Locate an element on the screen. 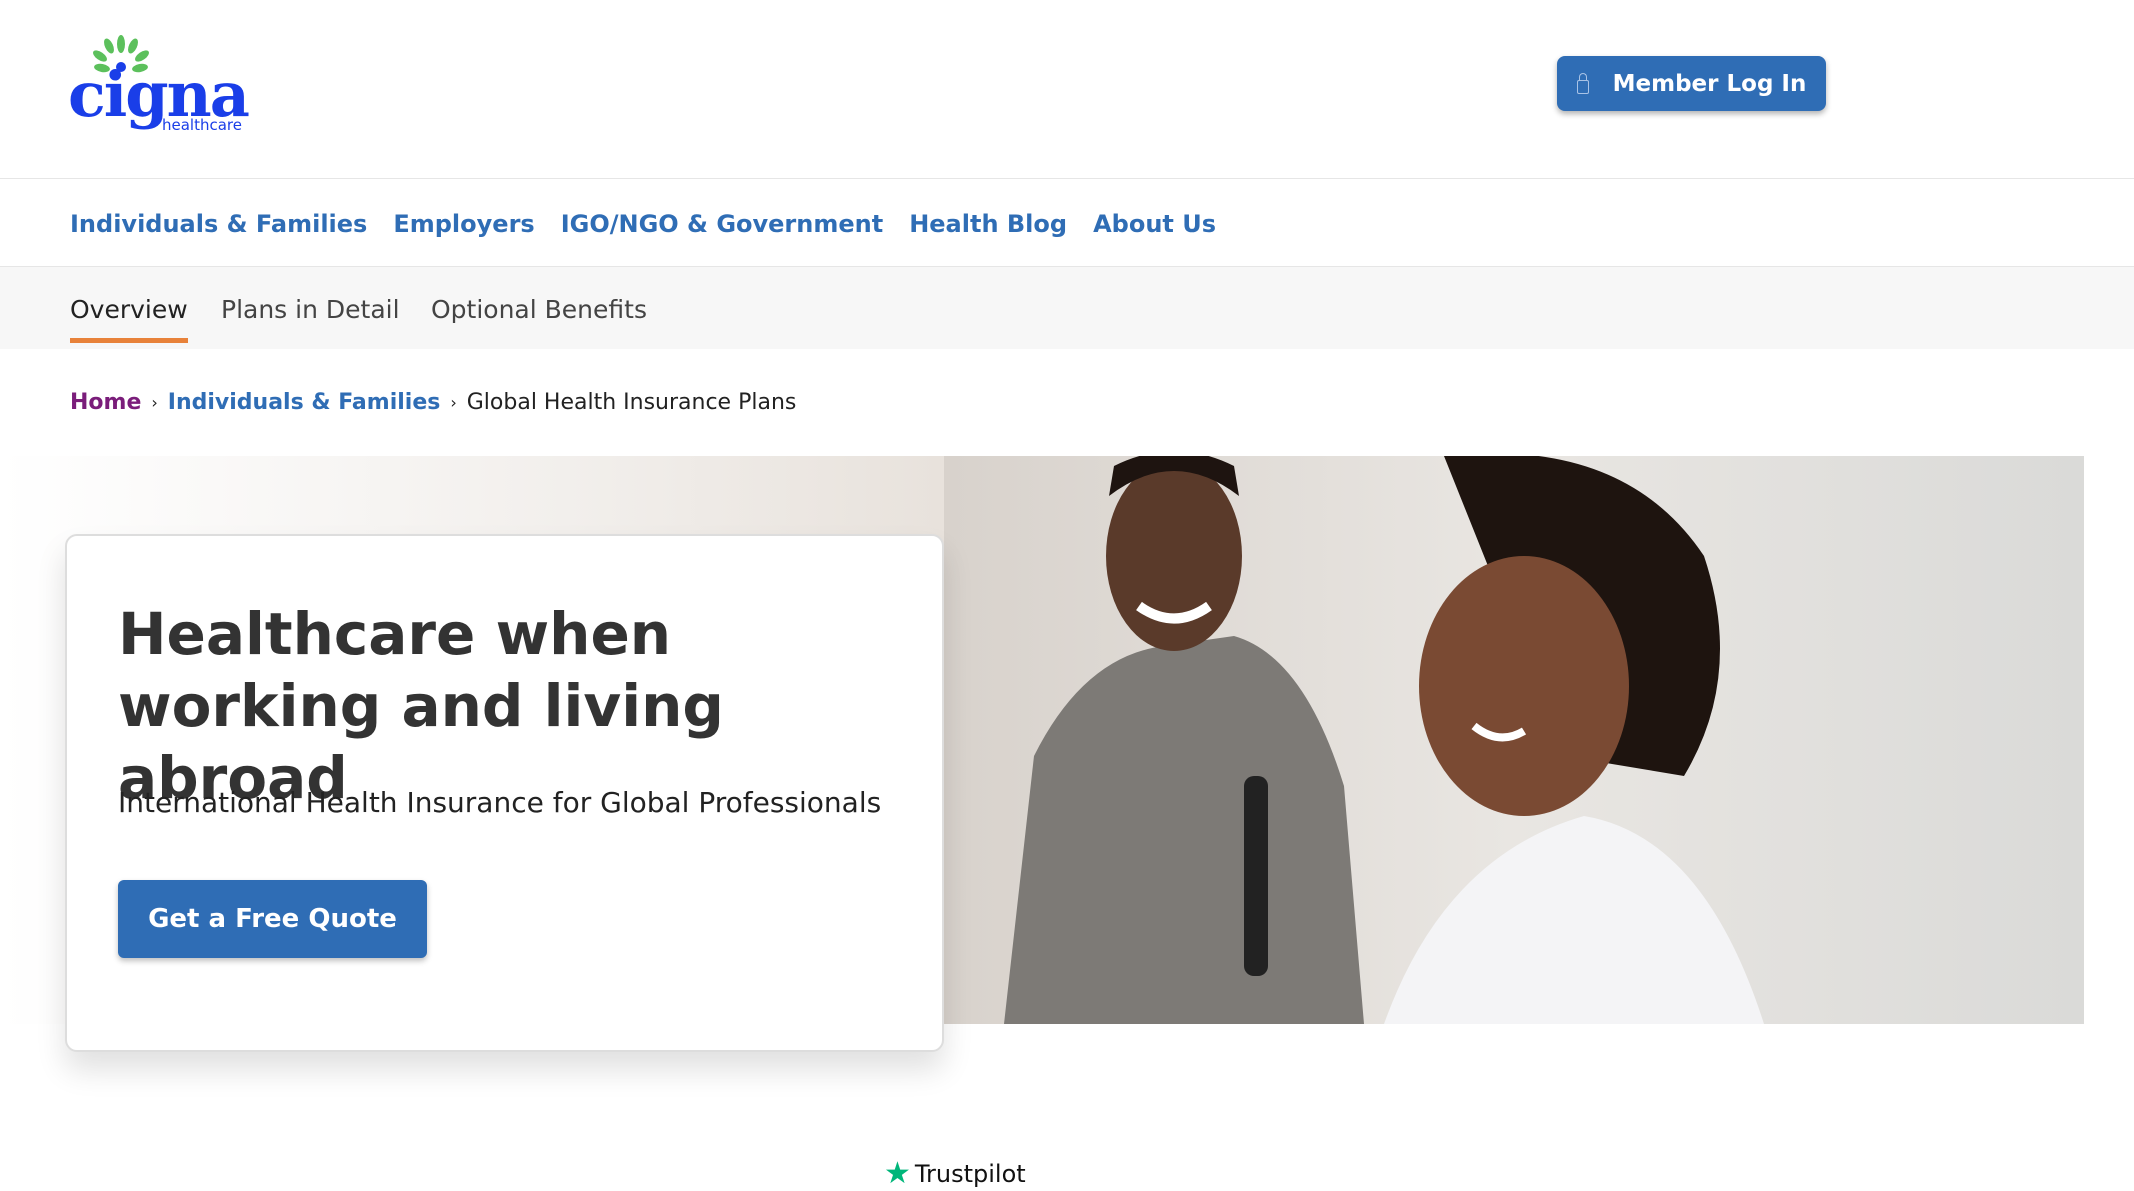  breadcrumb-home: Home is located at coordinates (105, 402).